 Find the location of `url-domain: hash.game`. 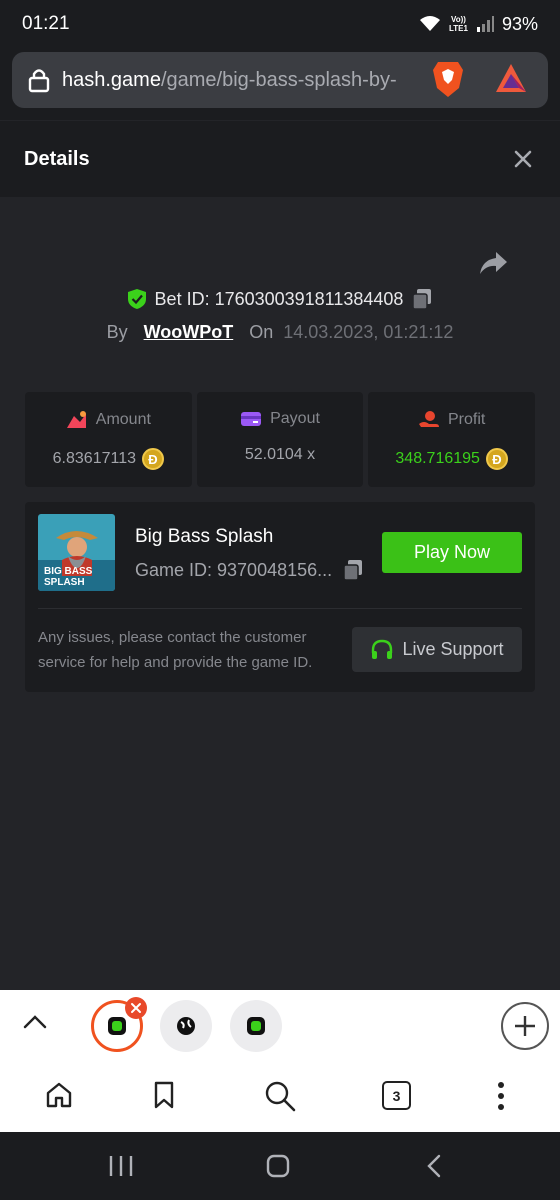

url-domain: hash.game is located at coordinates (111, 79).